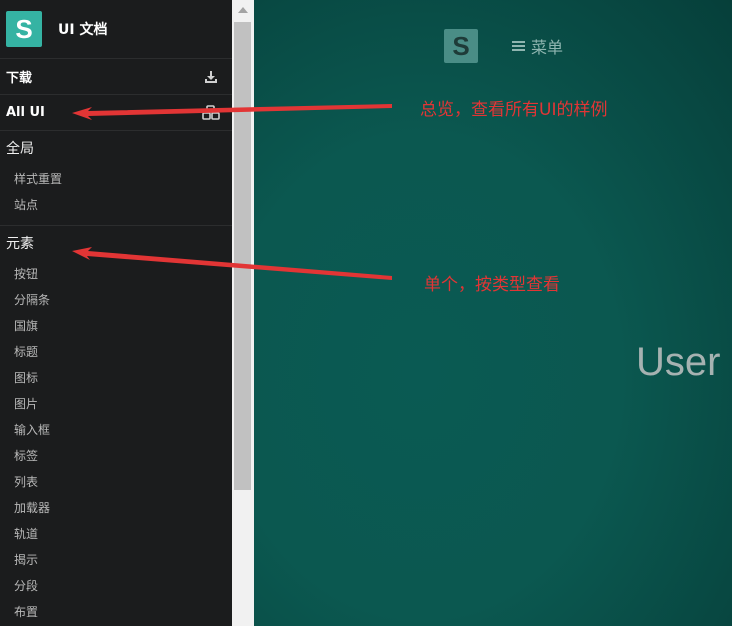 Image resolution: width=732 pixels, height=626 pixels. Describe the element at coordinates (116, 429) in the screenshot. I see `sidebar-subitem: 输入框` at that location.